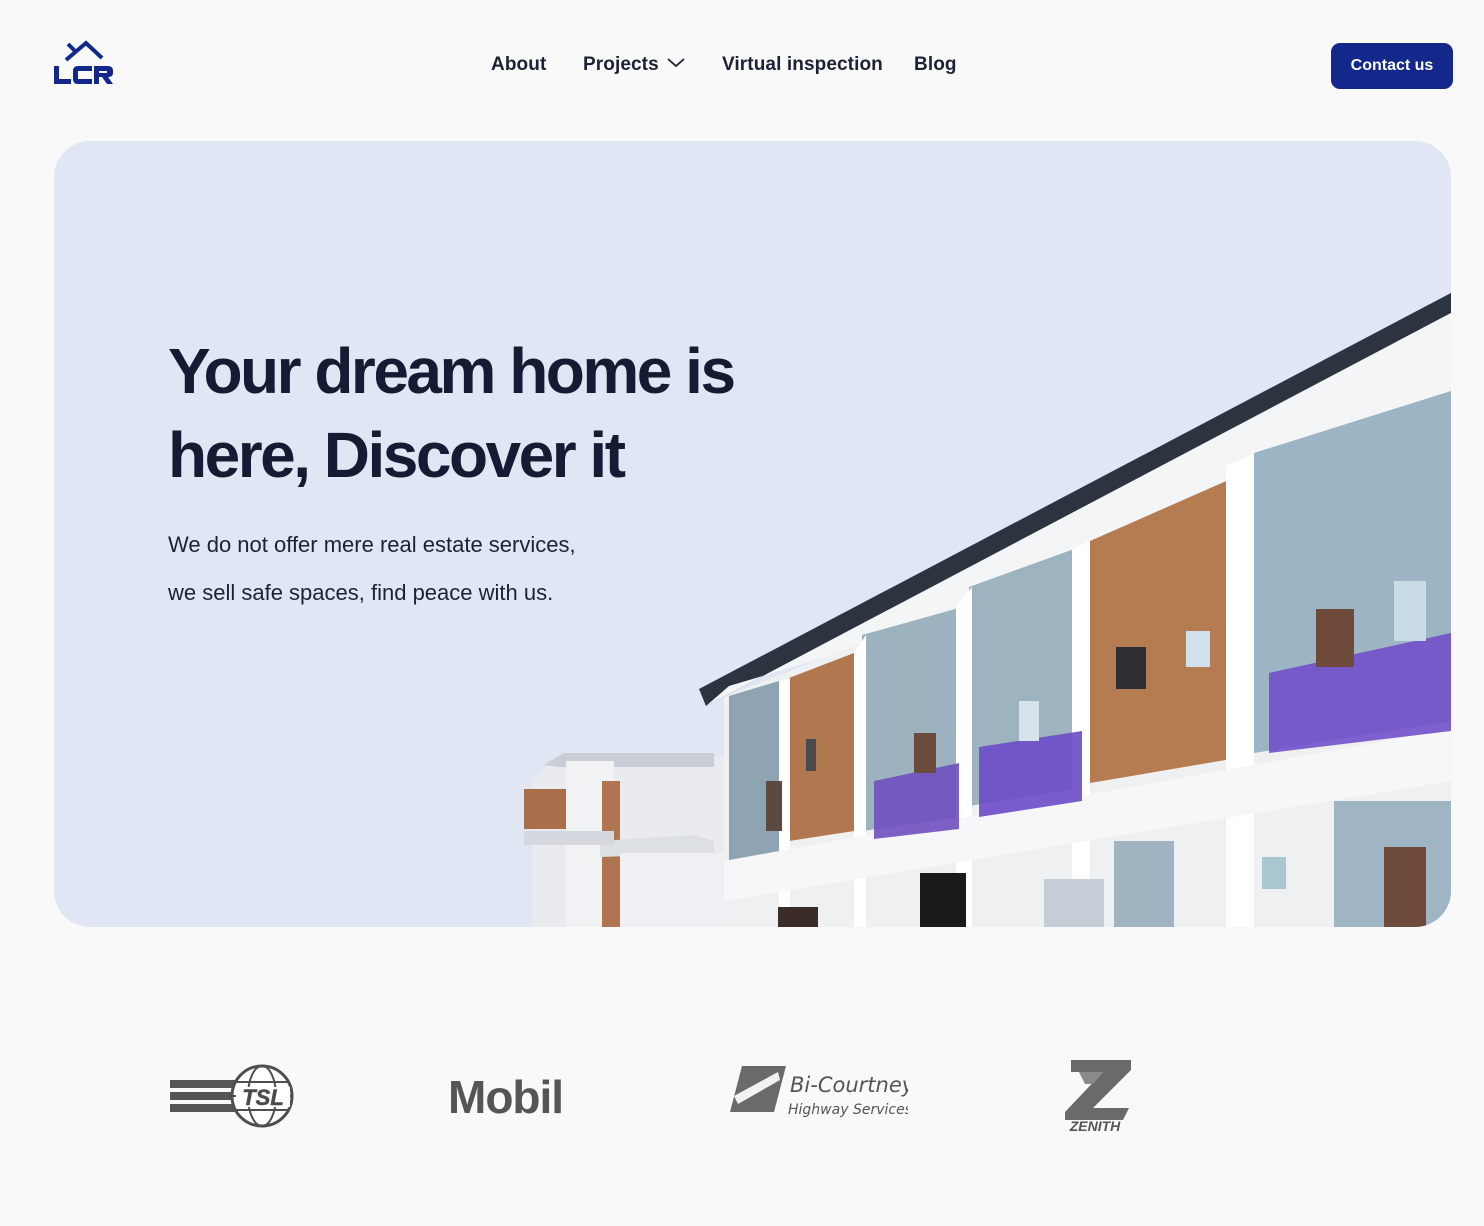 The width and height of the screenshot is (1484, 1226). Describe the element at coordinates (397, 455) in the screenshot. I see `hero-title-line-2: here, Discover it` at that location.